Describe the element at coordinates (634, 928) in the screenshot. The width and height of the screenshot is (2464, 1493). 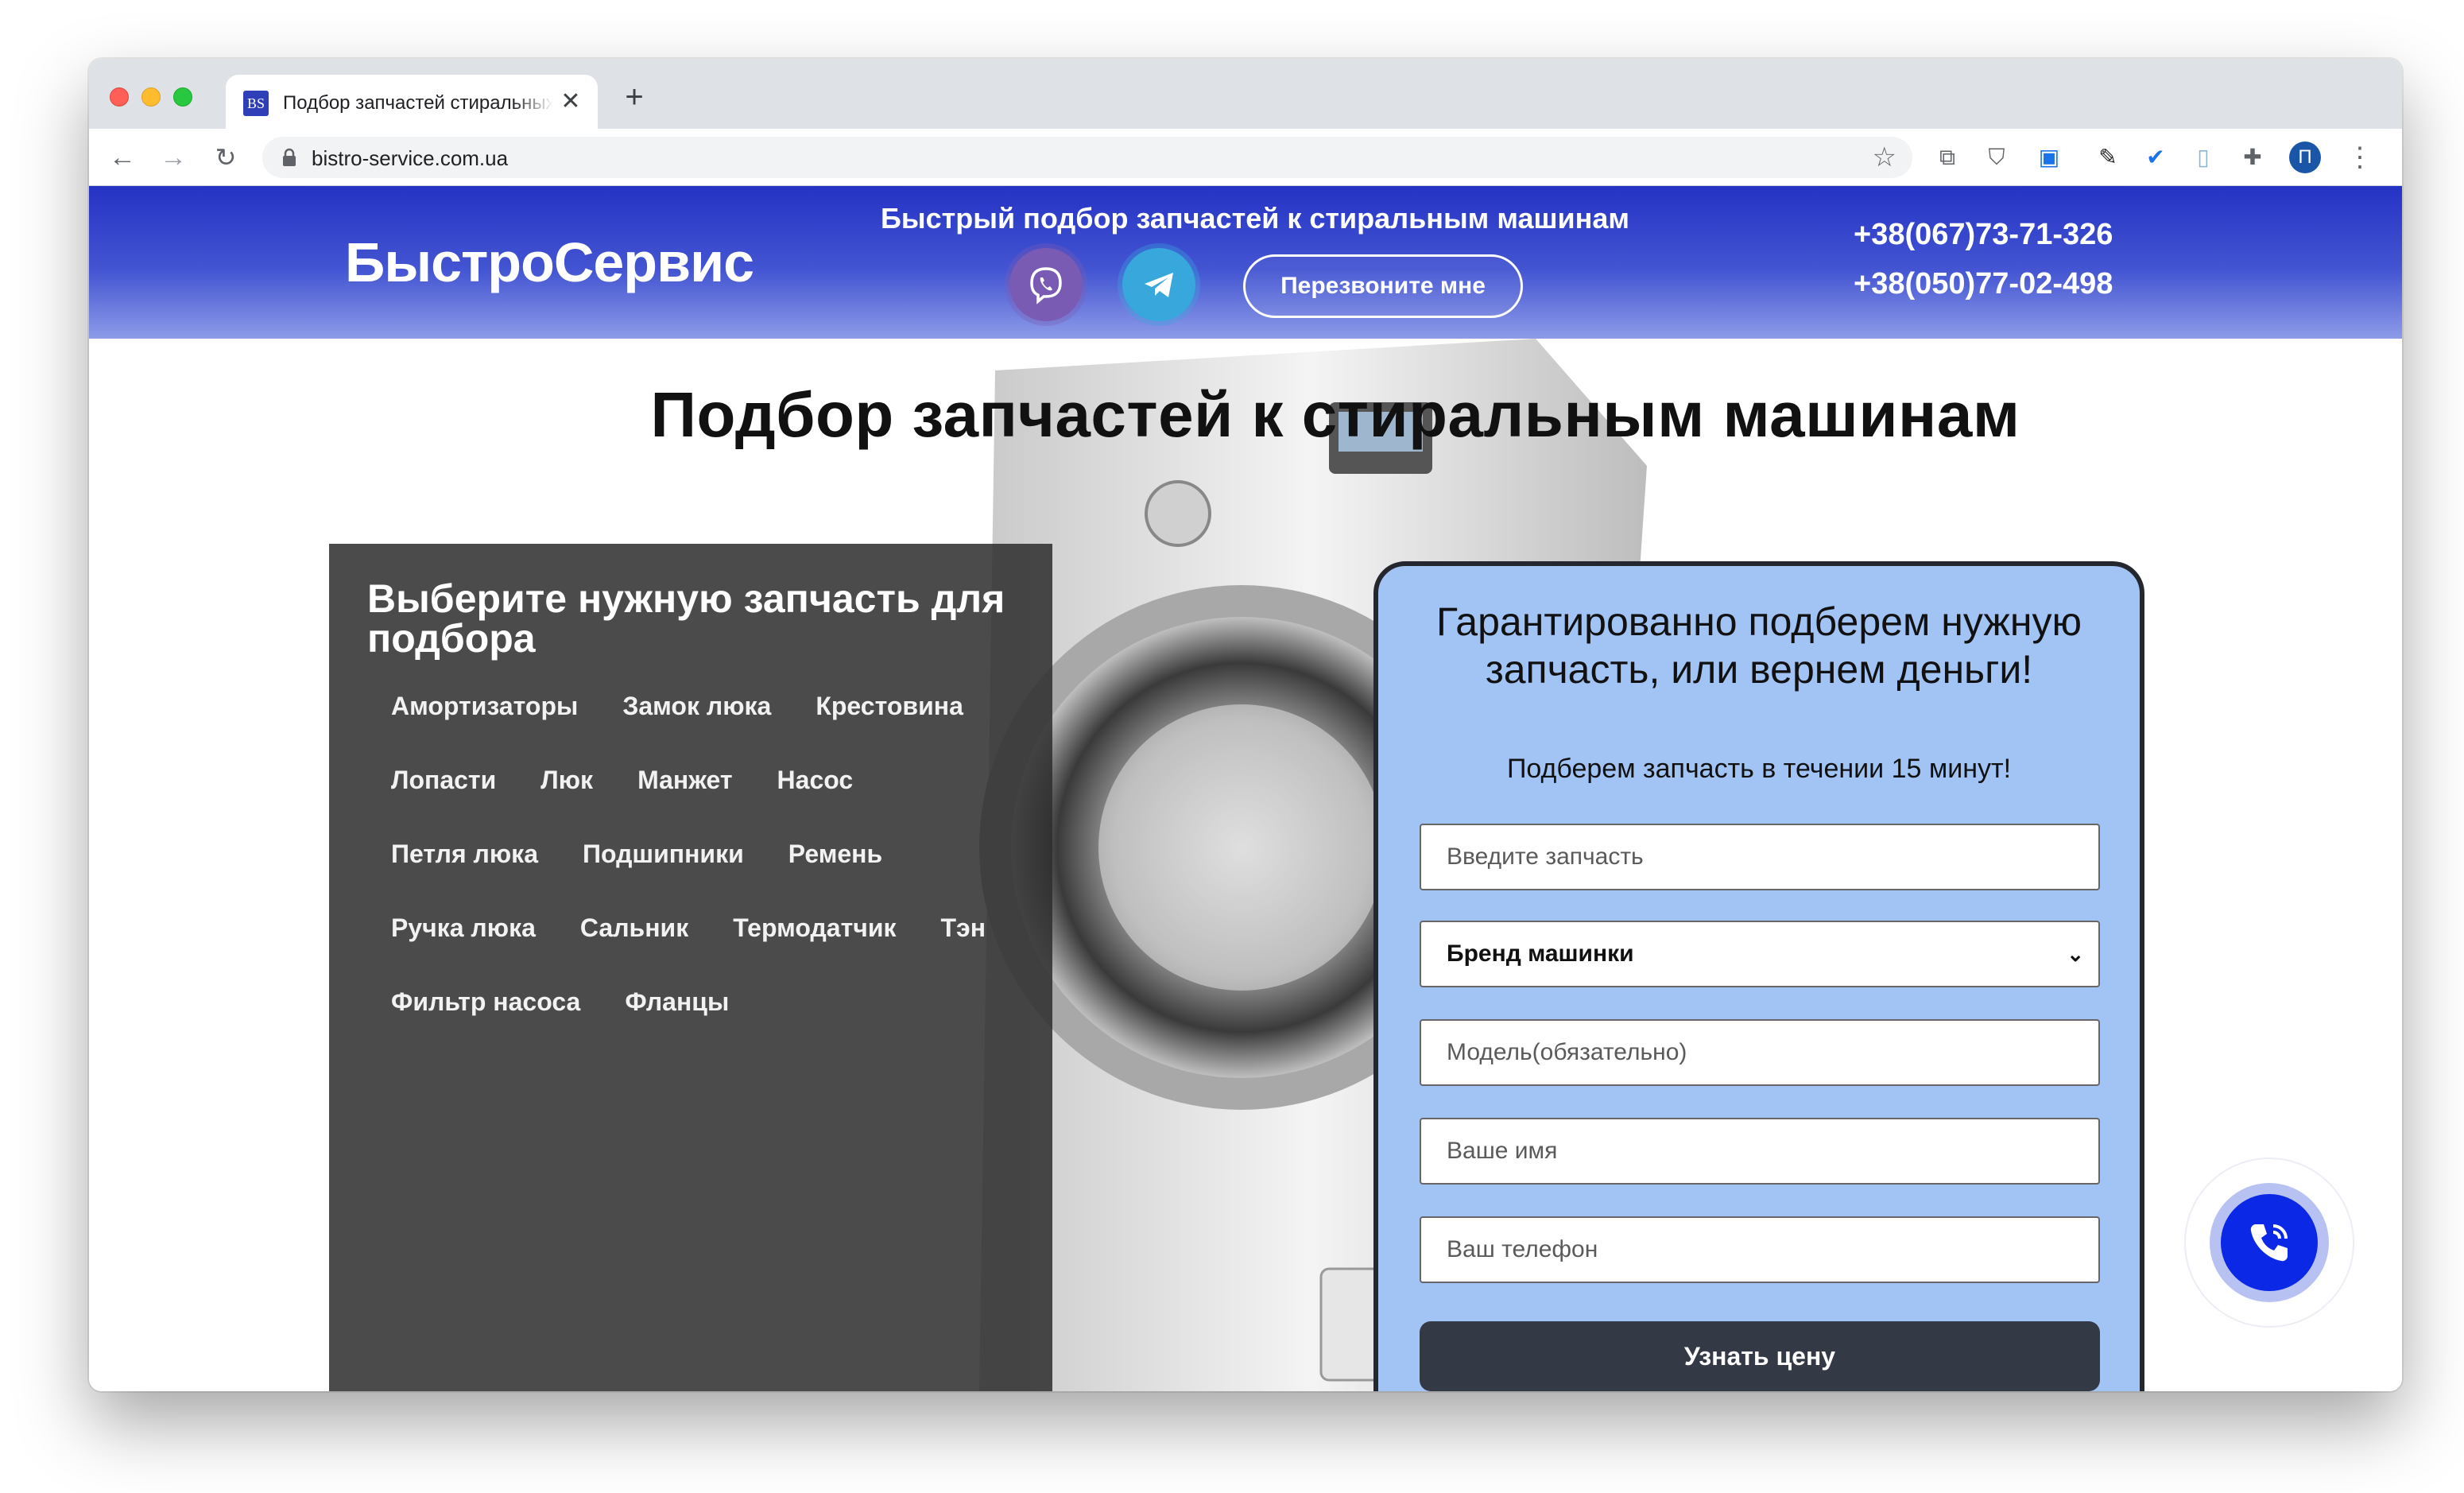
I see `part-link: Сальник` at that location.